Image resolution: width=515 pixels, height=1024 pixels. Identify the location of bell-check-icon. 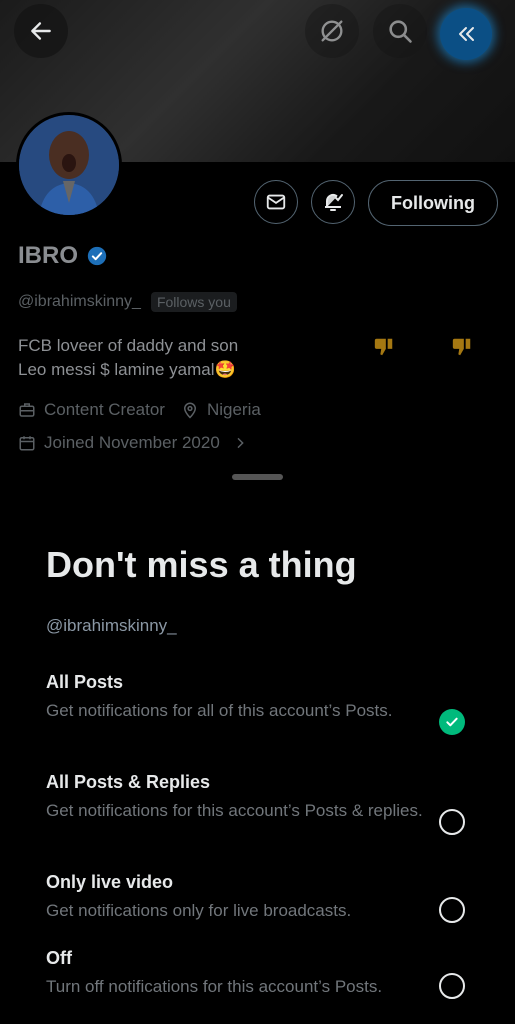
(334, 202).